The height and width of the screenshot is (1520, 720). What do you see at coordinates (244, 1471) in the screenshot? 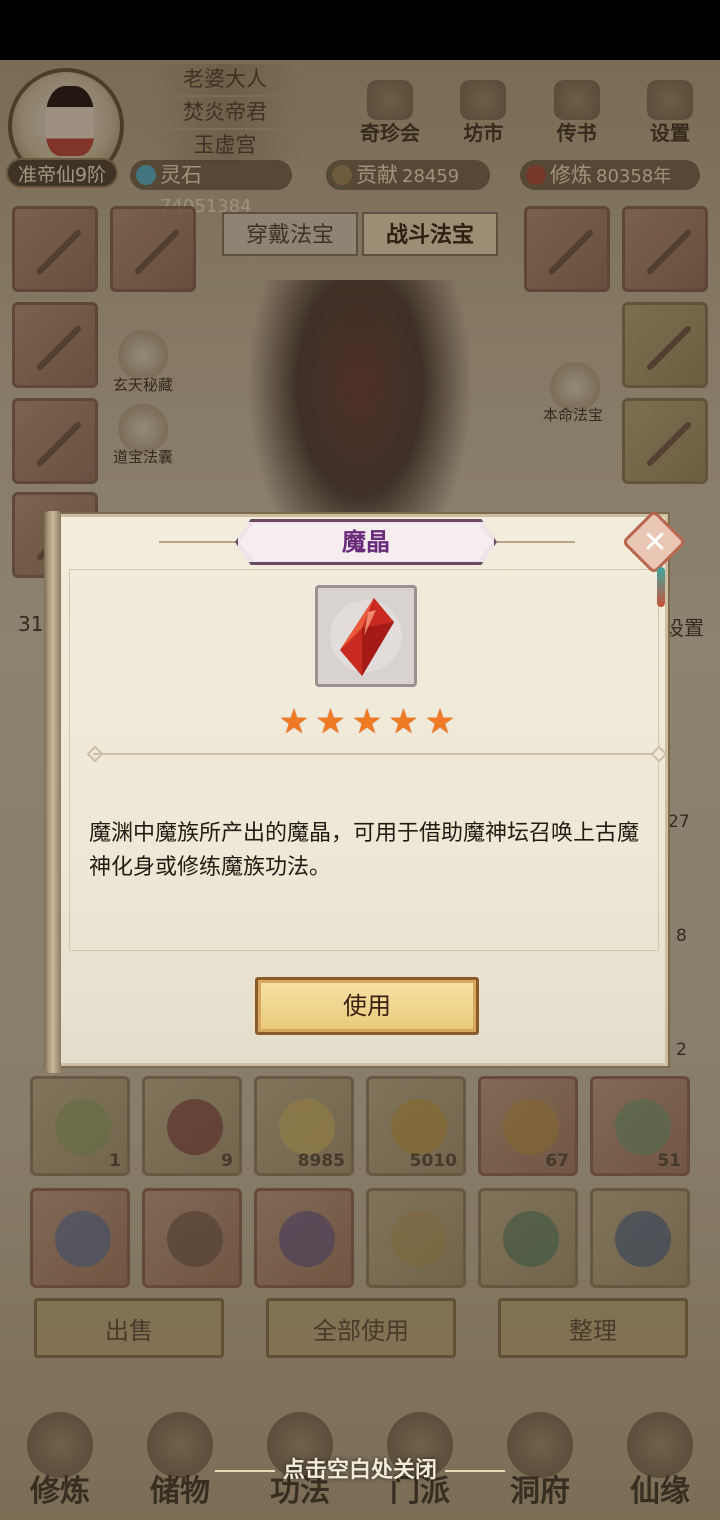
I see `hint-ornament-left` at bounding box center [244, 1471].